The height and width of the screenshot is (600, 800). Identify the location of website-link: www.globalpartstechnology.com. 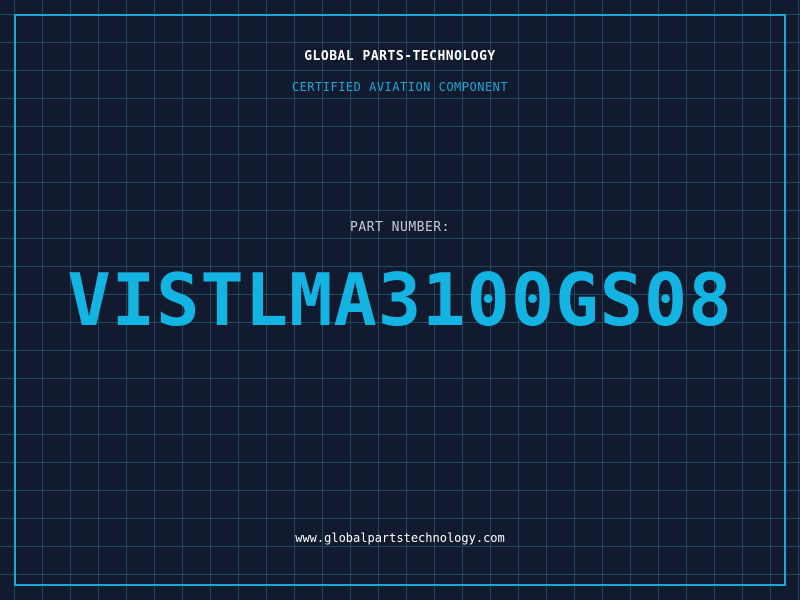
(400, 538).